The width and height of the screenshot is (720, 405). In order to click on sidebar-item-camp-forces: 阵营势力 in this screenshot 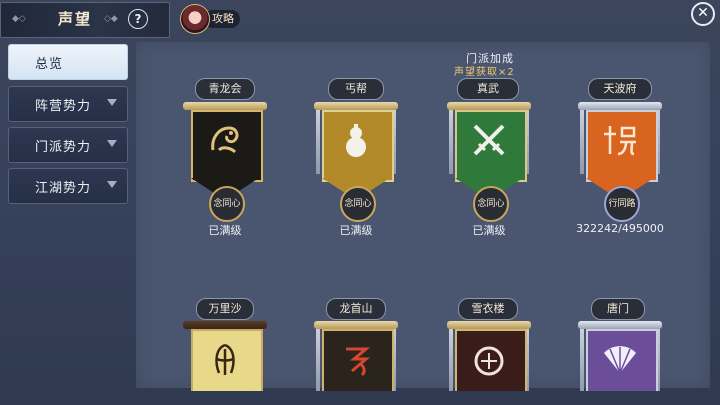, I will do `click(68, 104)`.